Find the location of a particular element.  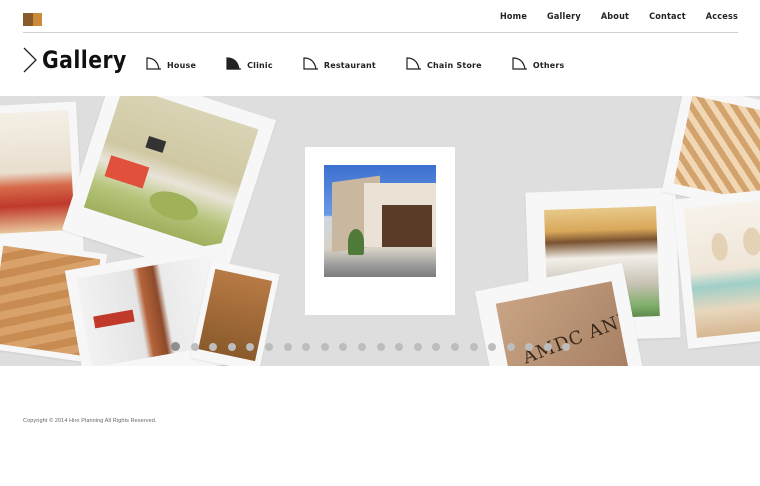

page-title: Gallery is located at coordinates (82, 60).